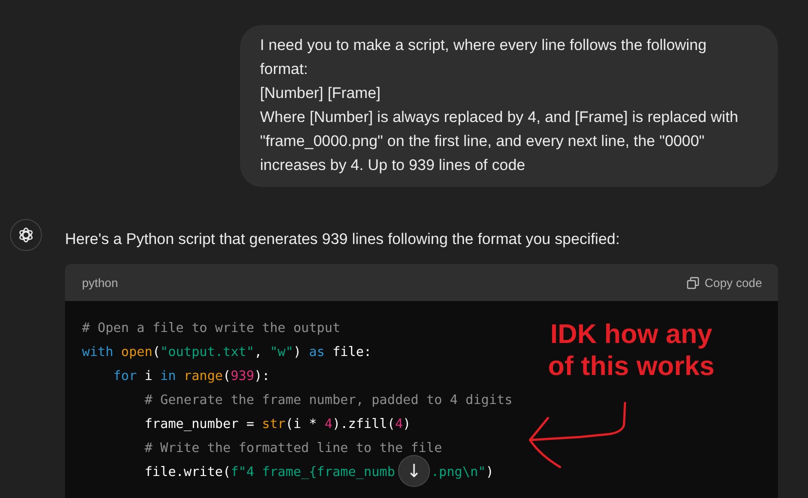 The width and height of the screenshot is (808, 498). I want to click on code-line: # Write the formatted line to the file, so click(293, 449).